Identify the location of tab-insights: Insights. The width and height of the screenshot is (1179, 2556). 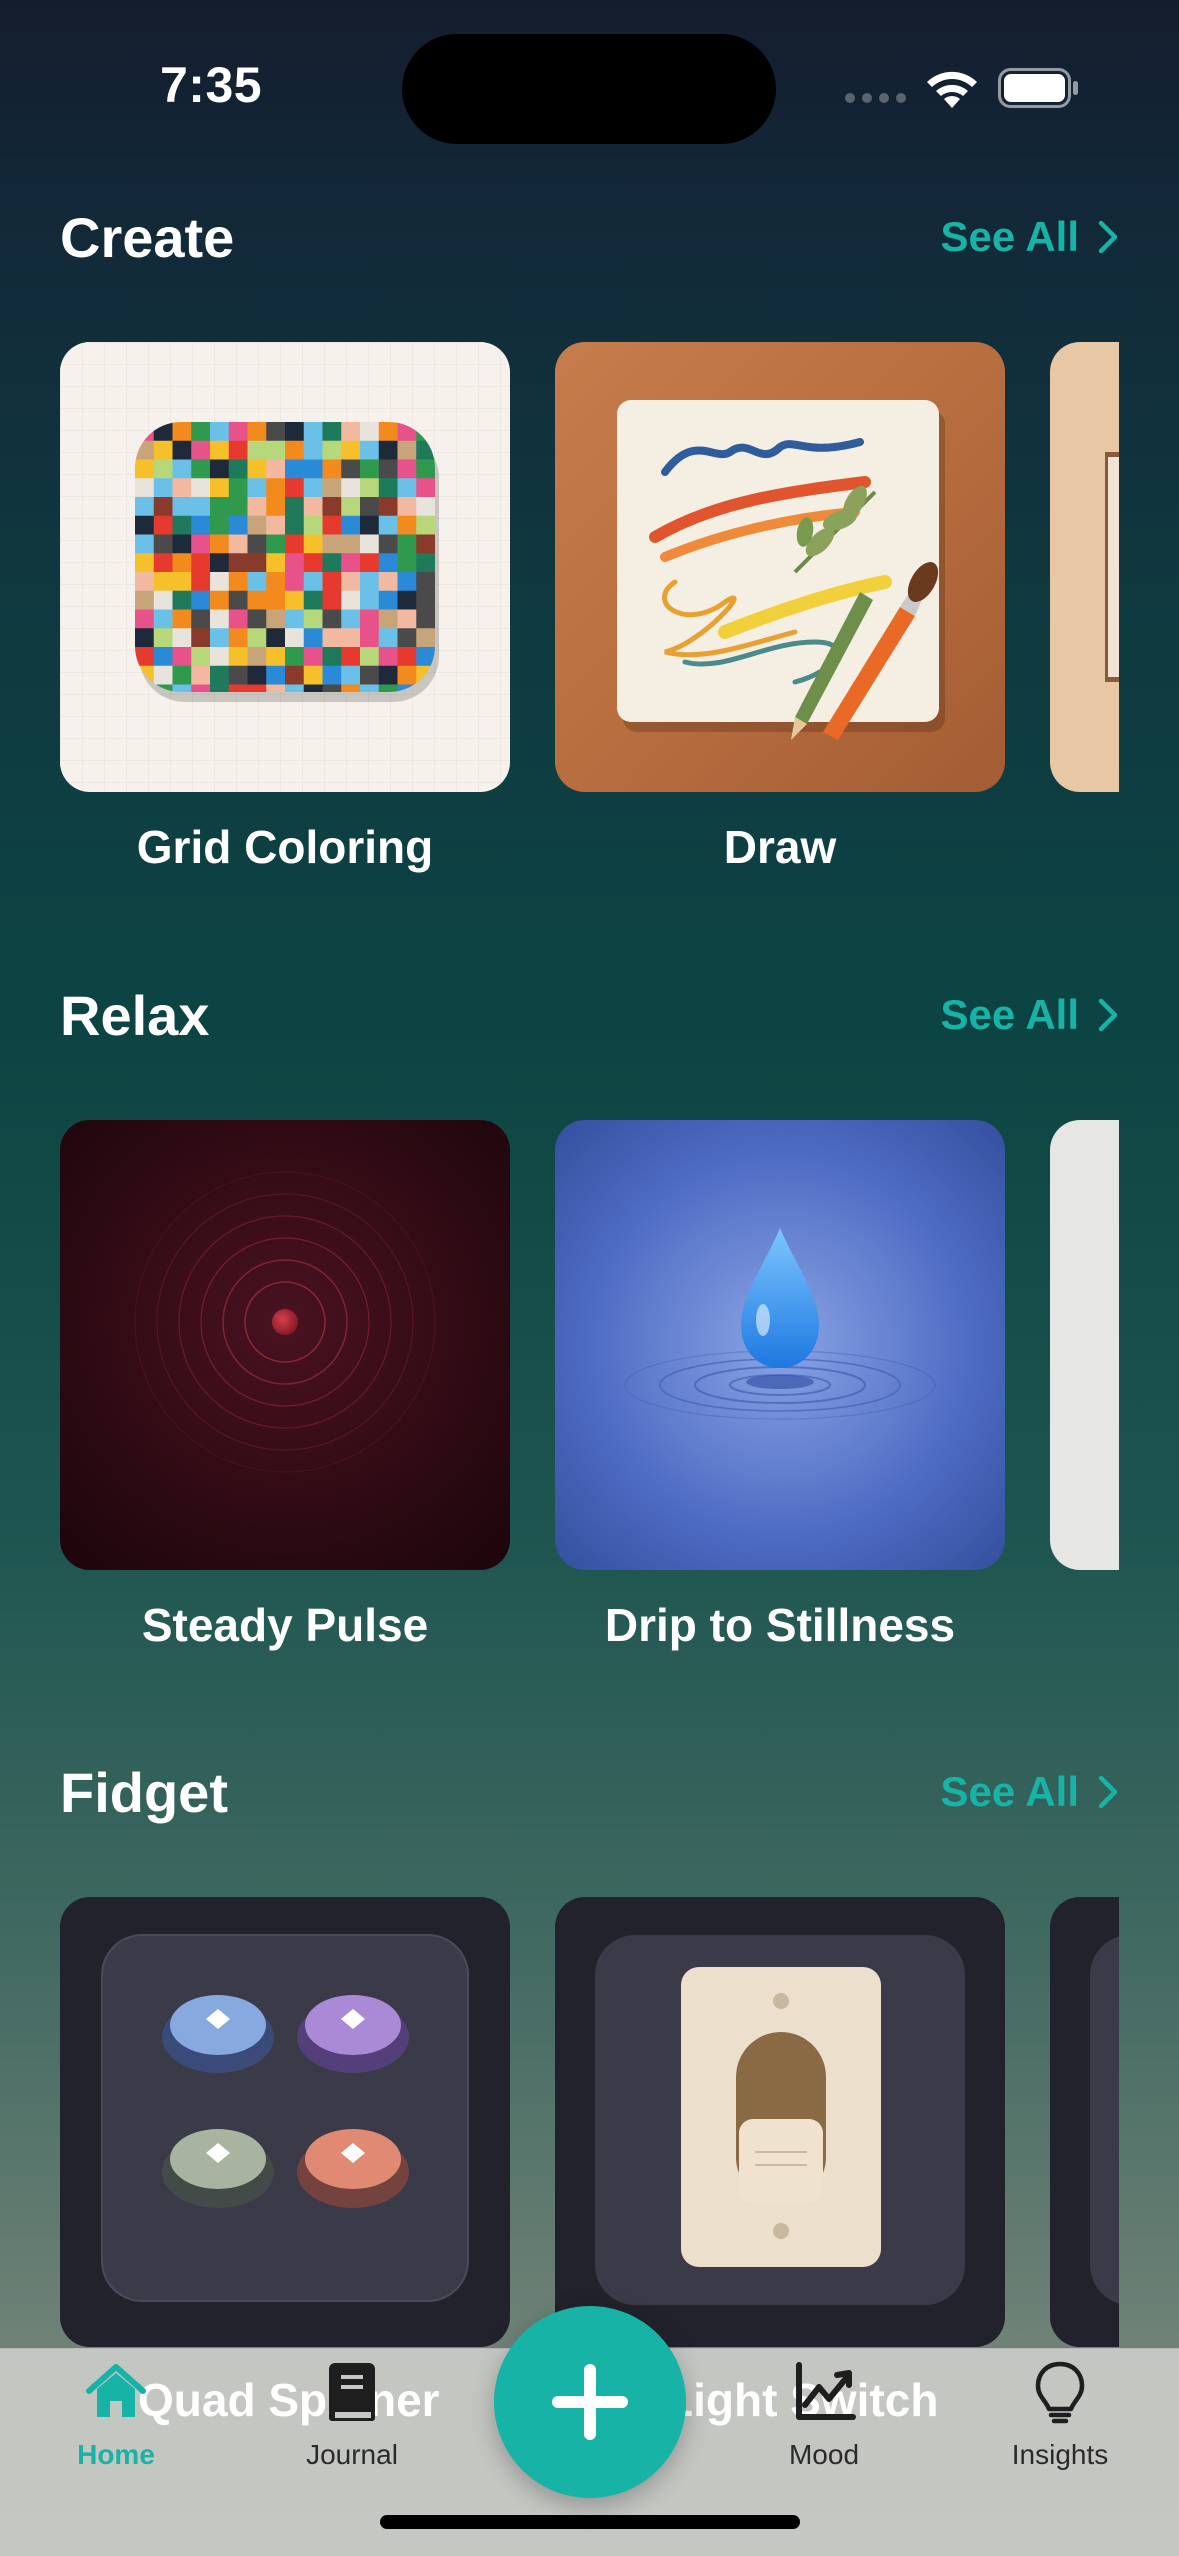
(1060, 2414).